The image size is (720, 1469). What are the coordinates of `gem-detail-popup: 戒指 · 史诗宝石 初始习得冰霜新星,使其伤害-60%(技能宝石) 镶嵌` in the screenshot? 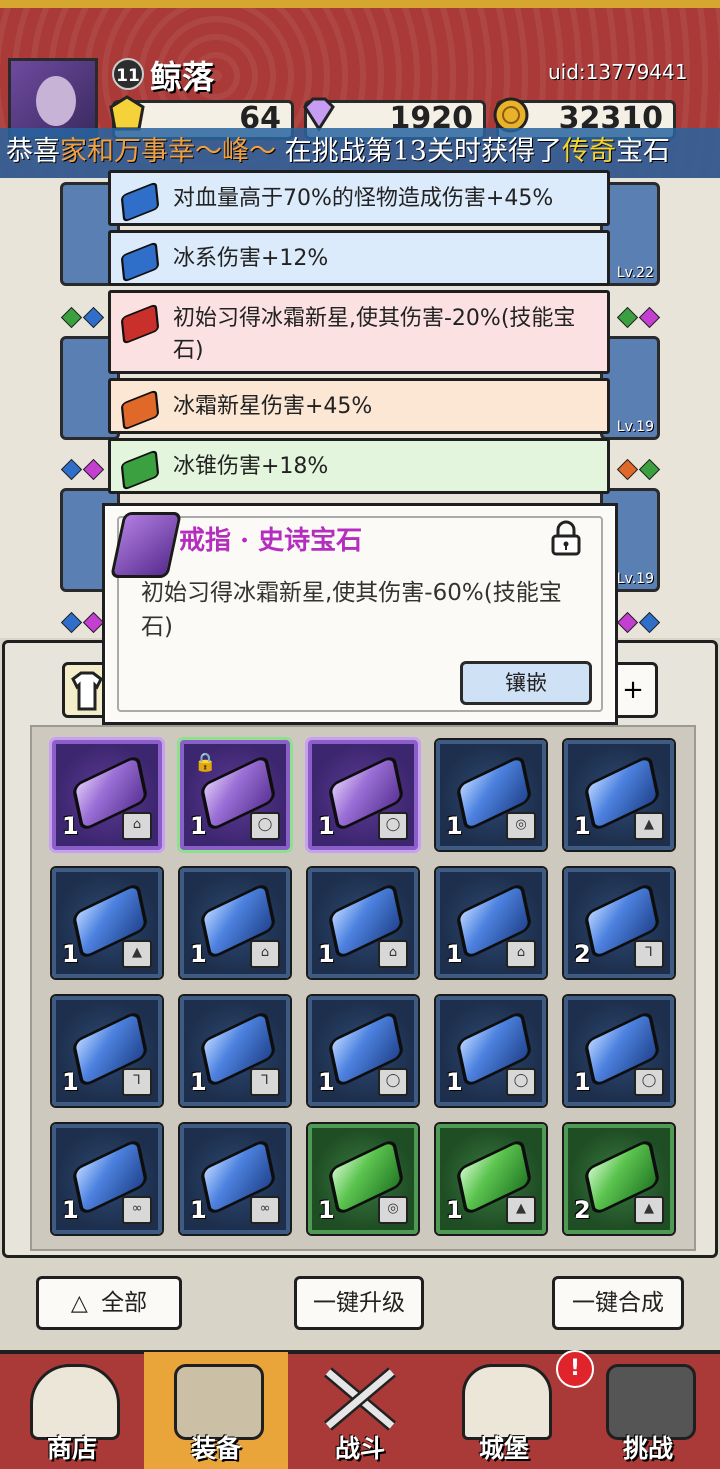 It's located at (360, 614).